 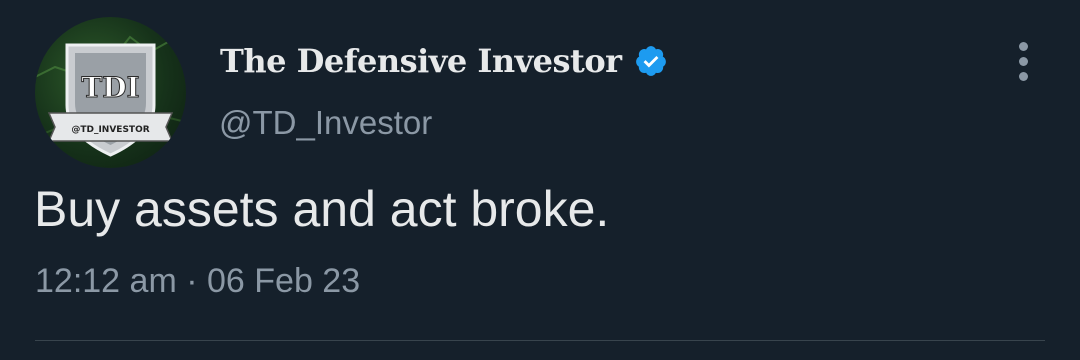 What do you see at coordinates (421, 61) in the screenshot?
I see `author-display-name: The Defensive Investor` at bounding box center [421, 61].